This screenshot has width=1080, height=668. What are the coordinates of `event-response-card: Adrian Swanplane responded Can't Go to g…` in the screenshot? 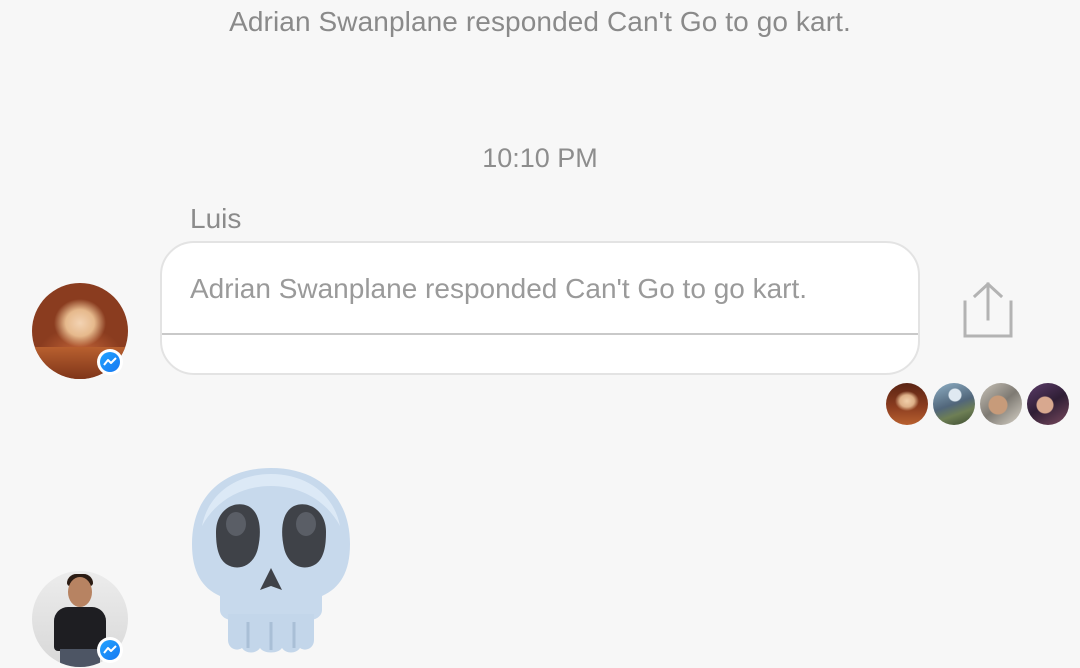 It's located at (540, 308).